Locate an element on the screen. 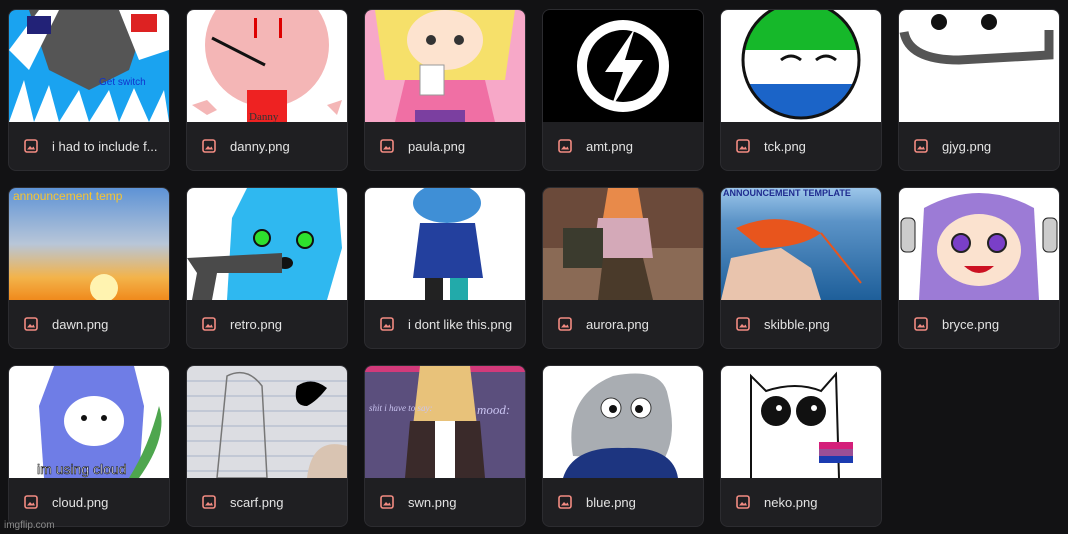 This screenshot has width=1068, height=534. file-card: tck.png is located at coordinates (801, 90).